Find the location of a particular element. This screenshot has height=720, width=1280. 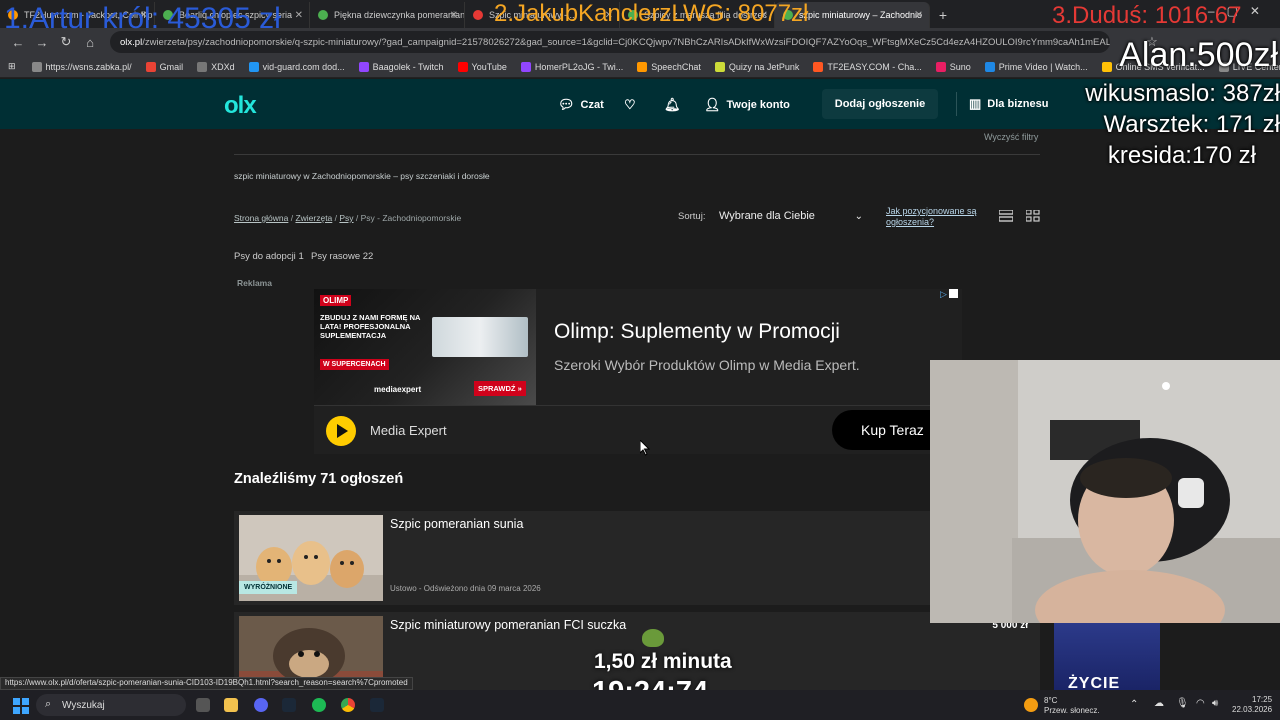

bookmark-item: Quizy na JetPunk is located at coordinates (756, 66).